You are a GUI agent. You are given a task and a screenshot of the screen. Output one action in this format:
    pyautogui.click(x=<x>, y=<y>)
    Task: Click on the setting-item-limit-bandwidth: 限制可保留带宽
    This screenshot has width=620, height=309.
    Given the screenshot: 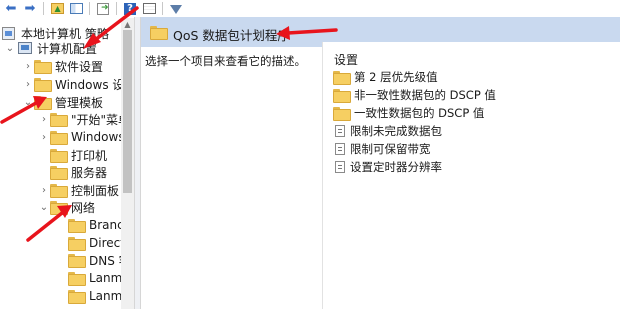 What is the action you would take?
    pyautogui.click(x=382, y=149)
    